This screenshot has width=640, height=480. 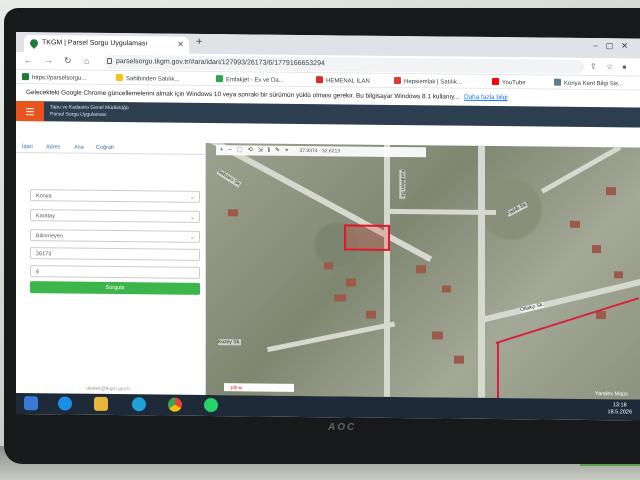 I want to click on map-pin-icon, so click(x=34, y=43).